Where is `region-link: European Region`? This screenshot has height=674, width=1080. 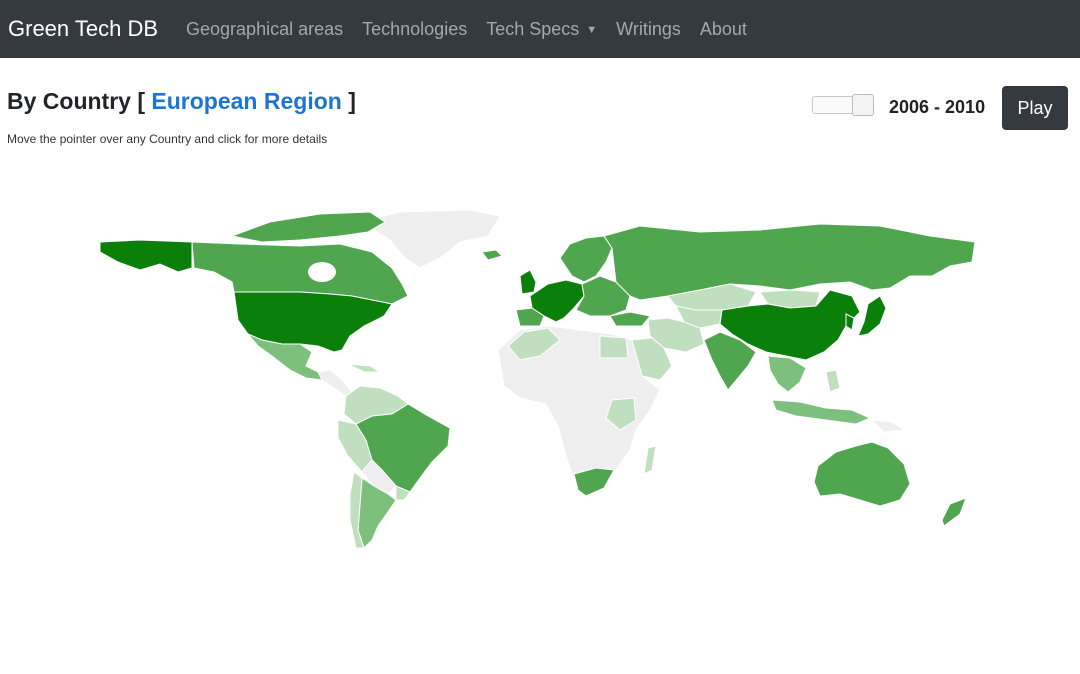
region-link: European Region is located at coordinates (246, 101).